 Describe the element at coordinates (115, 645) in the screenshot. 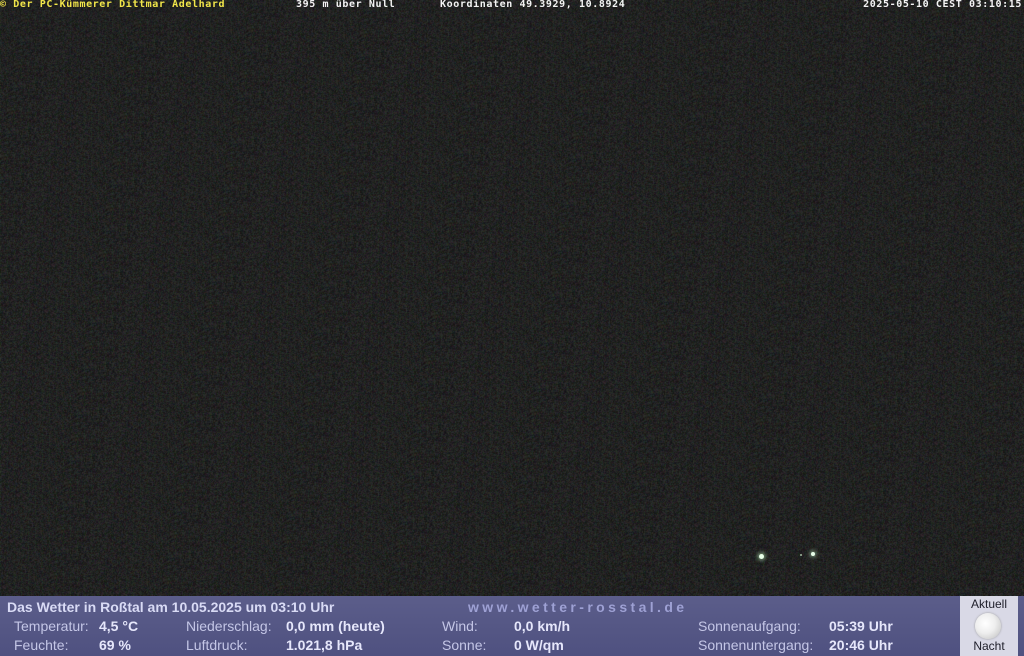

I see `humidity-value: 69 %` at that location.